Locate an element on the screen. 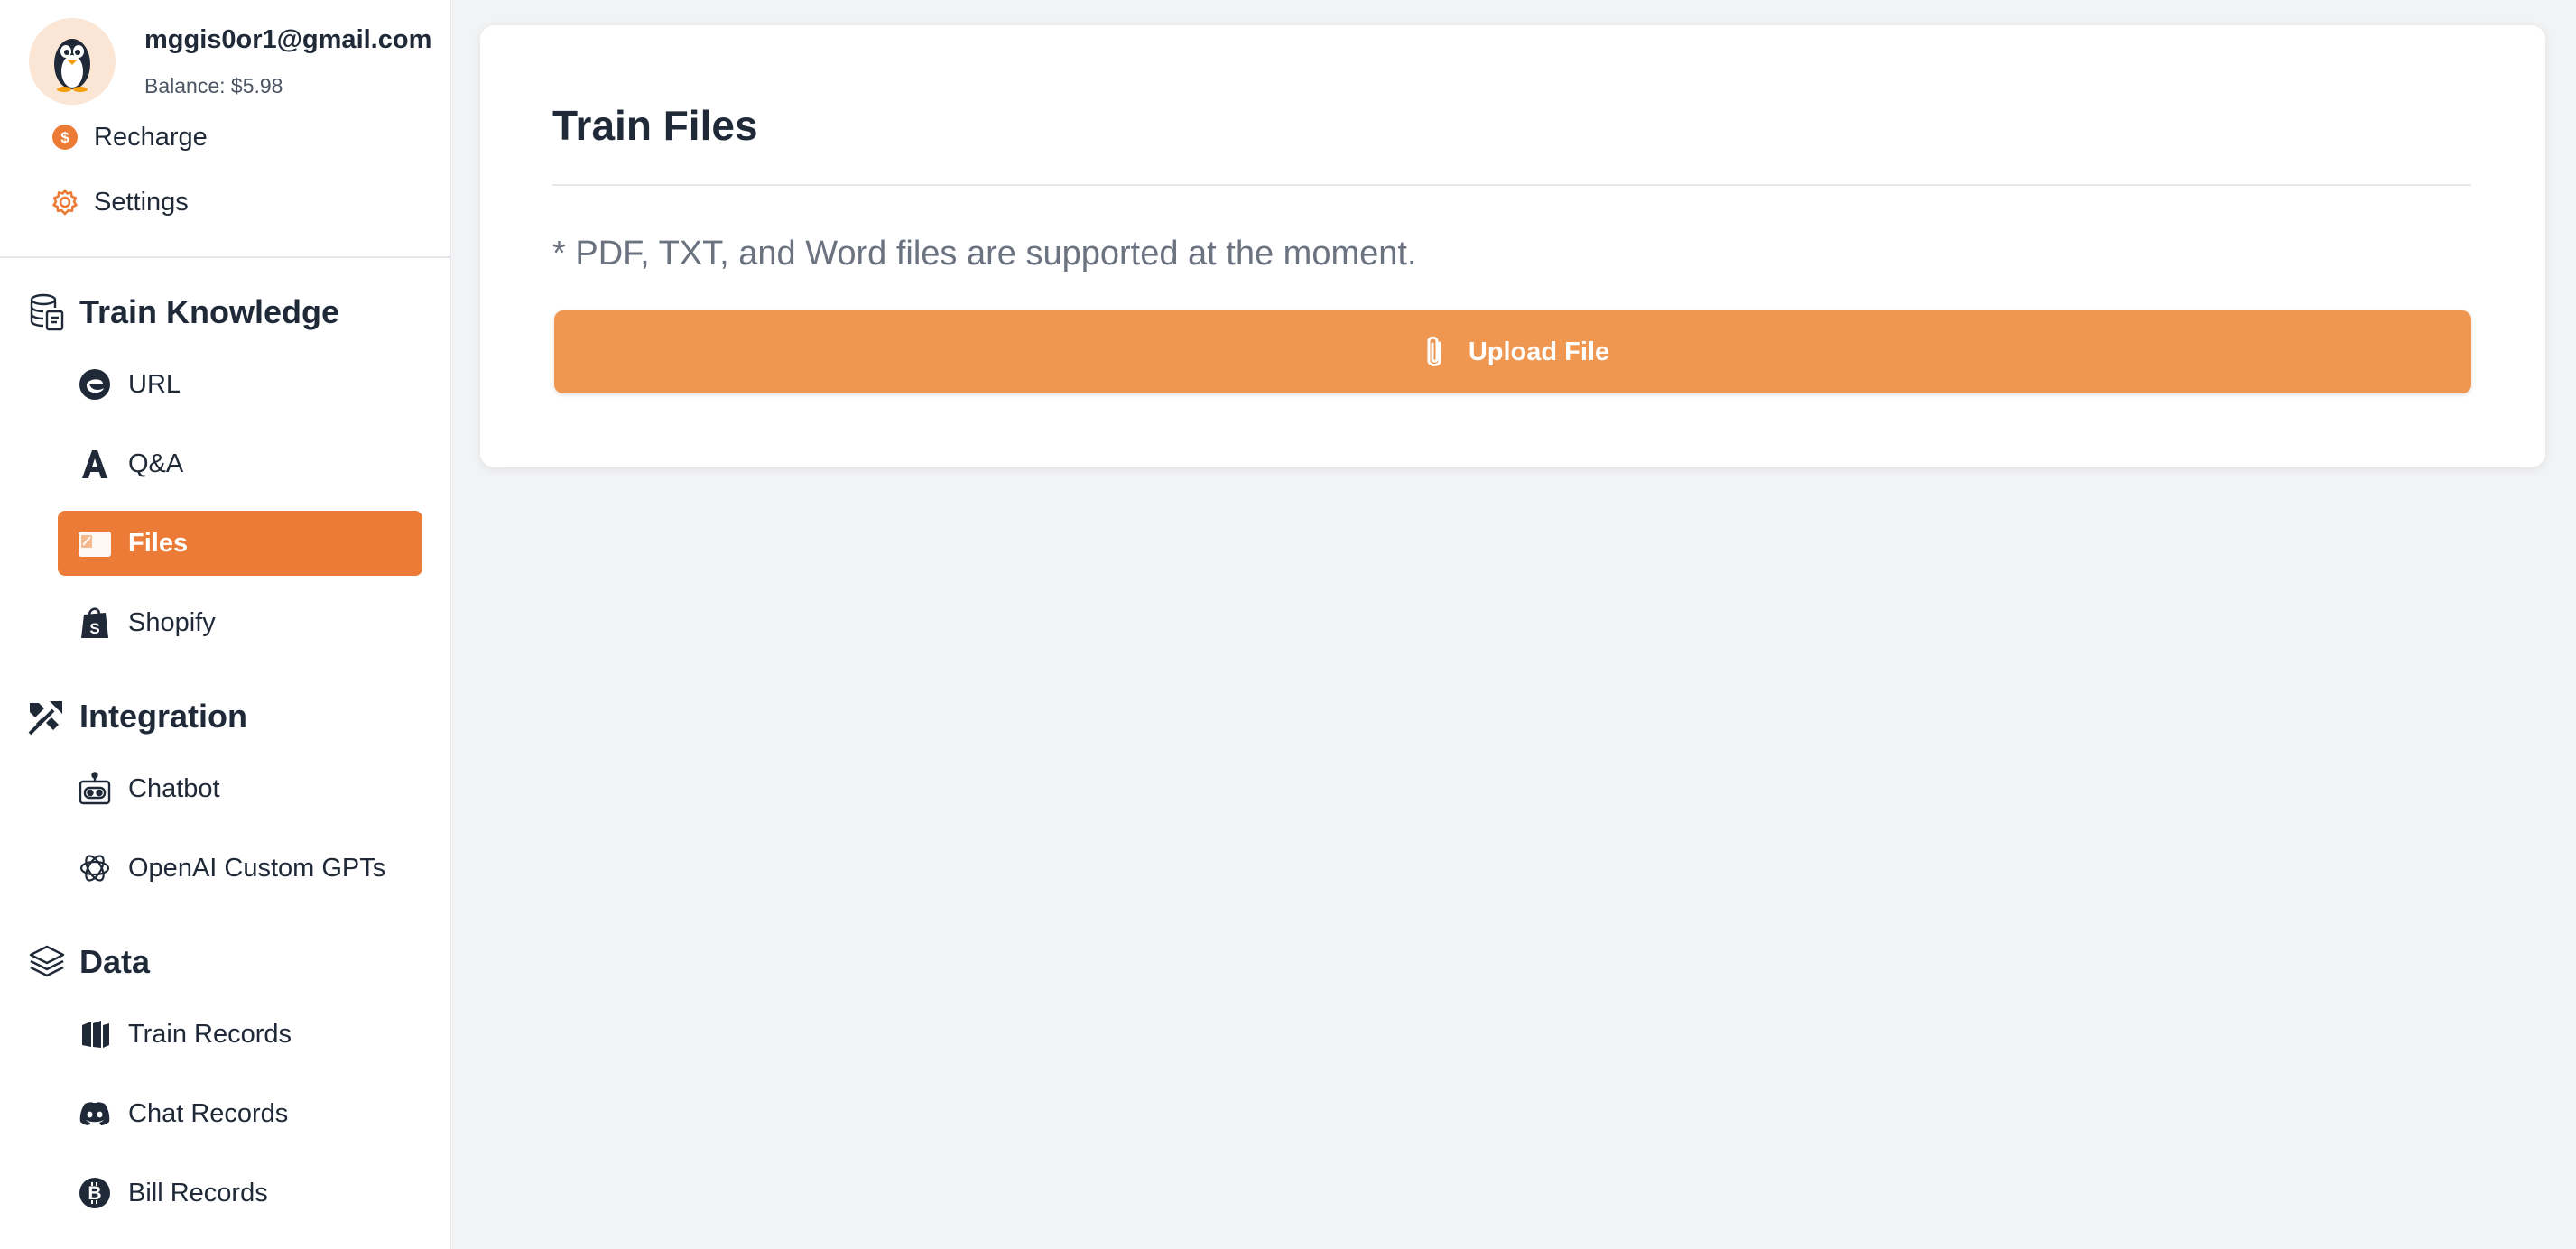  sidebar-item-label: URL is located at coordinates (154, 384).